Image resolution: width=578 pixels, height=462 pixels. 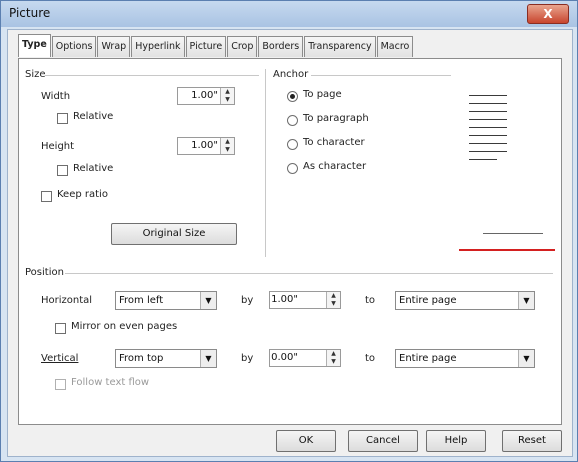 I want to click on preview-page-line, so click(x=513, y=233).